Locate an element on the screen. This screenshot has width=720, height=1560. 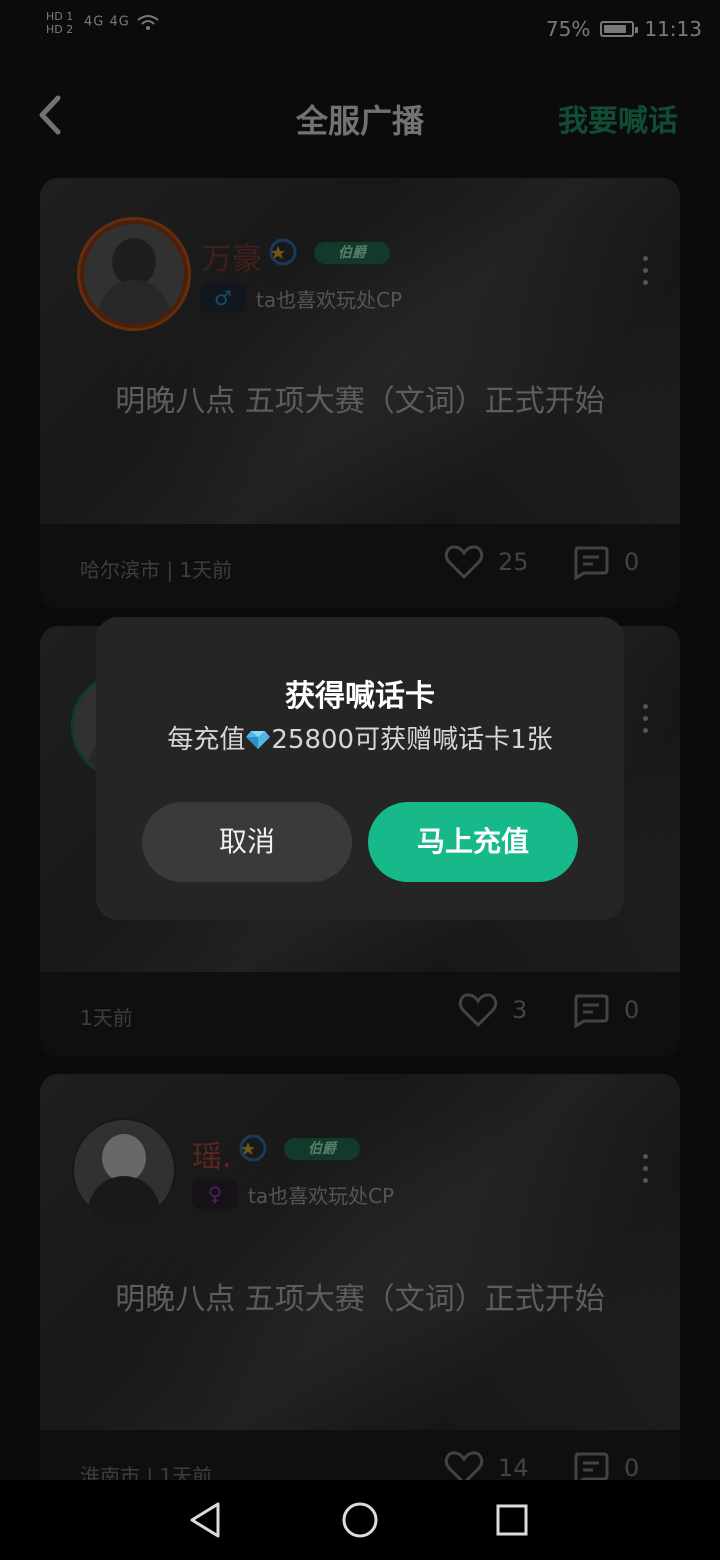
dialog-message-suffix: 25800可获赠喊话卡1张 is located at coordinates (412, 740).